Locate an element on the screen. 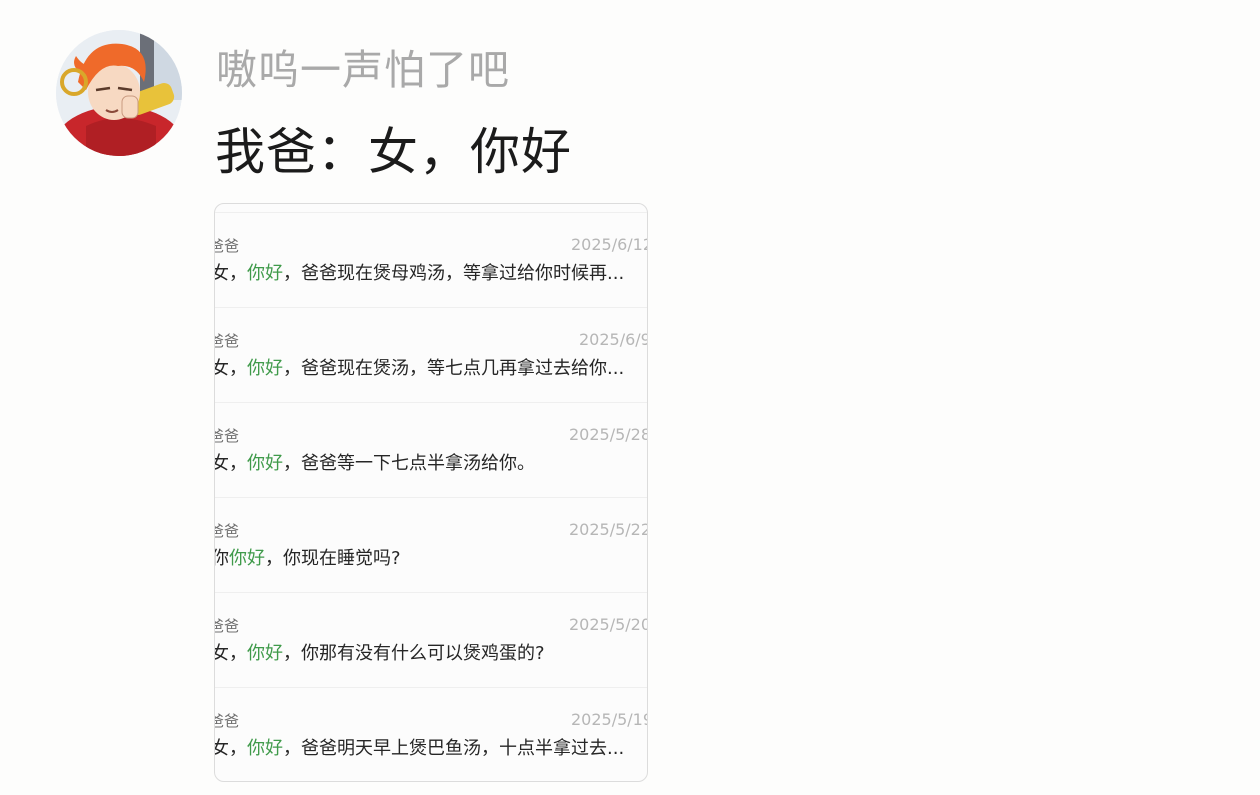  message-preview: 女，你好，爸爸等一下七点半拿汤给你。 is located at coordinates (374, 462).